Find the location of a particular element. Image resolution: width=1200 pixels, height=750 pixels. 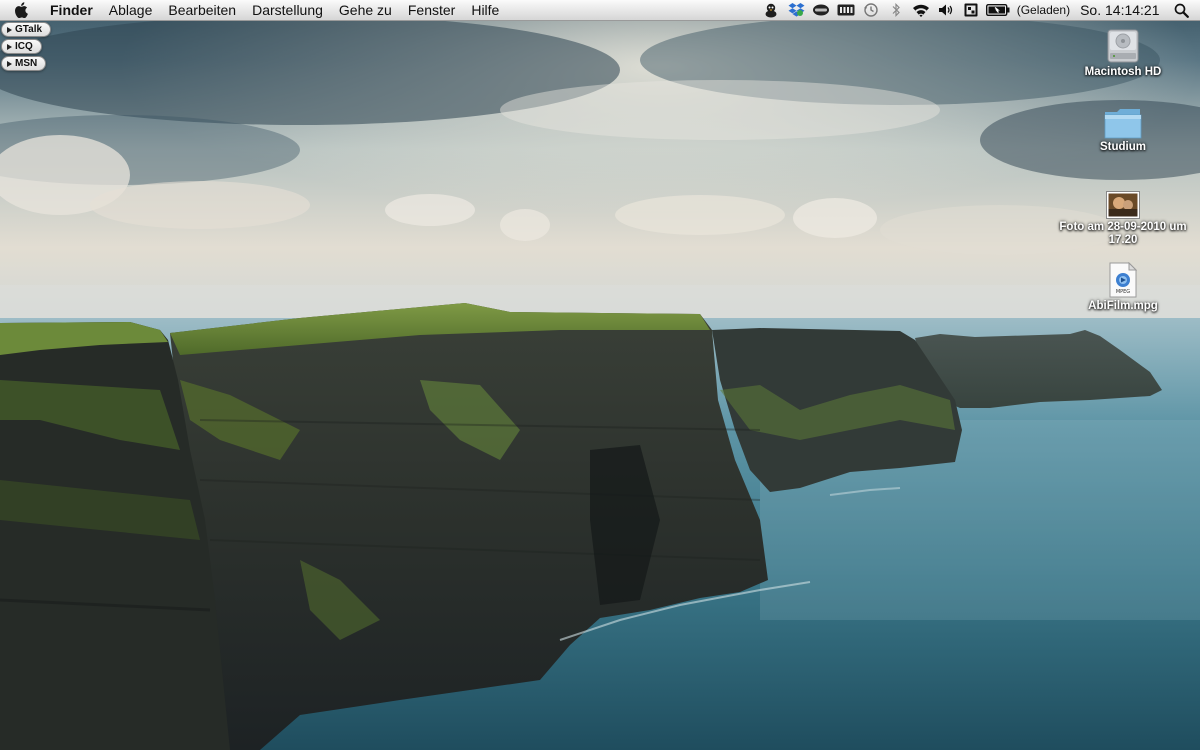

adium-duck-icon is located at coordinates (771, 10).